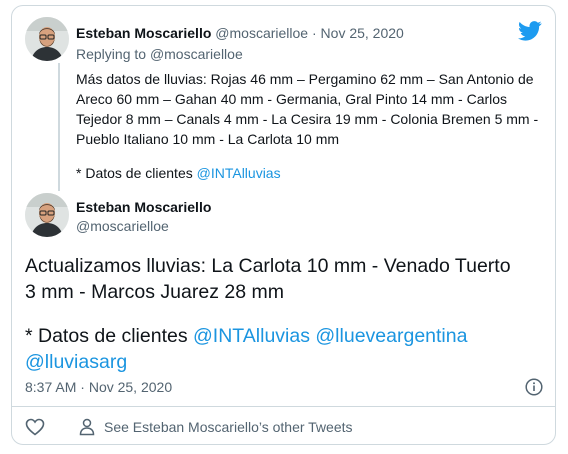 This screenshot has width=568, height=454. I want to click on replying-to: Replying to @moscarielloe, so click(159, 54).